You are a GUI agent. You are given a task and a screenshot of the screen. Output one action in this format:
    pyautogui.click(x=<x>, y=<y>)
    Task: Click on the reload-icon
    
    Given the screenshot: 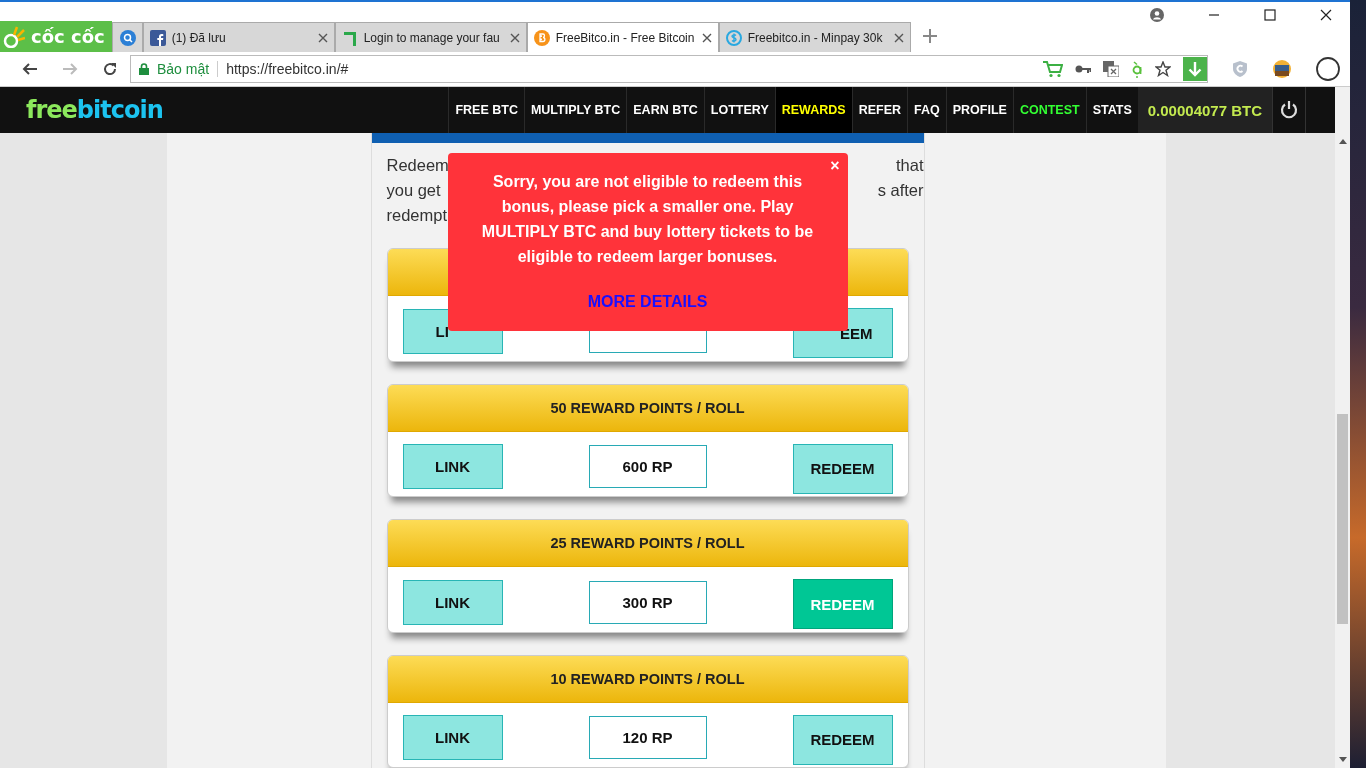 What is the action you would take?
    pyautogui.click(x=110, y=69)
    